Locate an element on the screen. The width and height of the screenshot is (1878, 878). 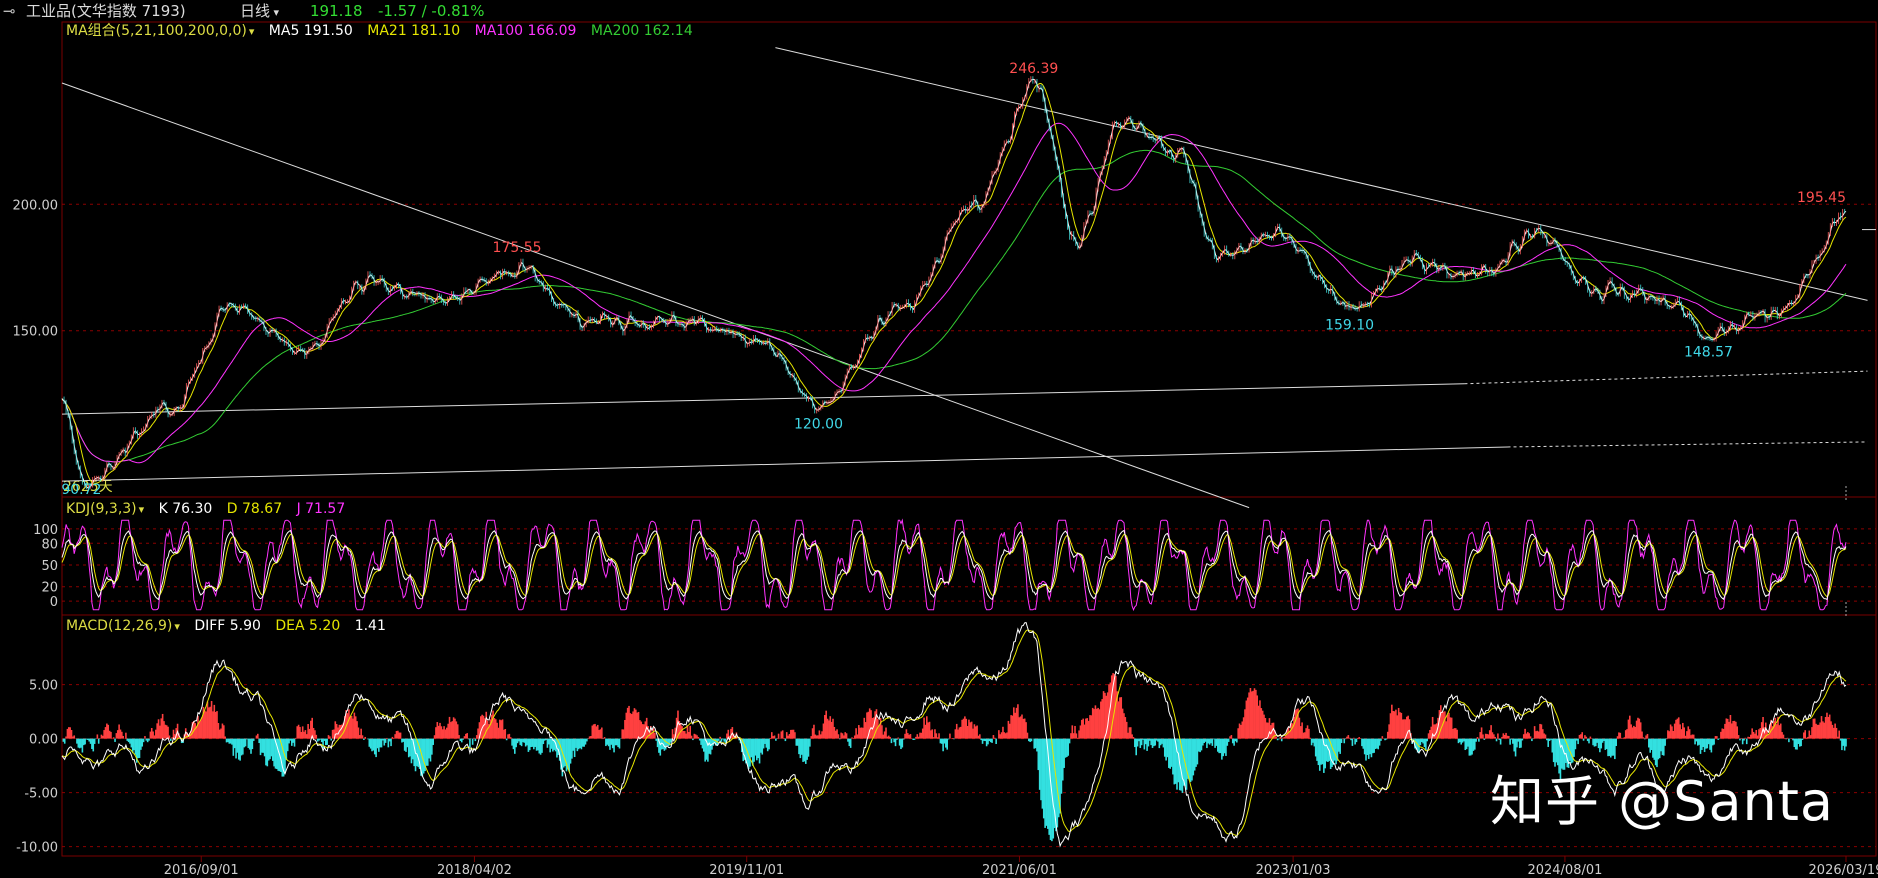
watermark: 知乎 @Santa is located at coordinates (1662, 801).